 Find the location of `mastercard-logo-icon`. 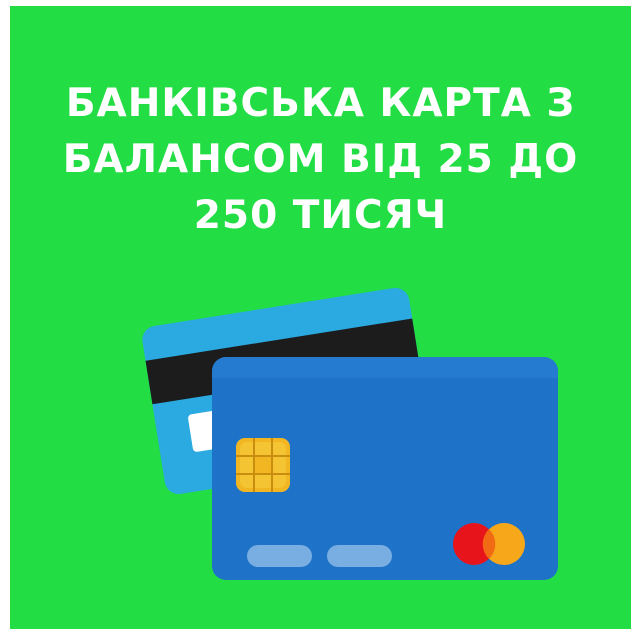

mastercard-logo-icon is located at coordinates (489, 544).